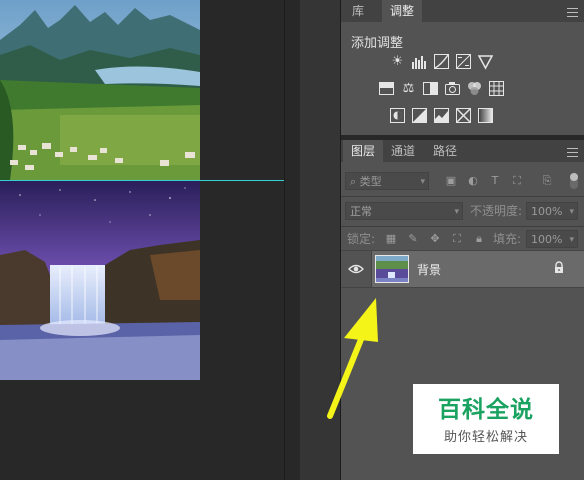  I want to click on tab-library: 库, so click(358, 11).